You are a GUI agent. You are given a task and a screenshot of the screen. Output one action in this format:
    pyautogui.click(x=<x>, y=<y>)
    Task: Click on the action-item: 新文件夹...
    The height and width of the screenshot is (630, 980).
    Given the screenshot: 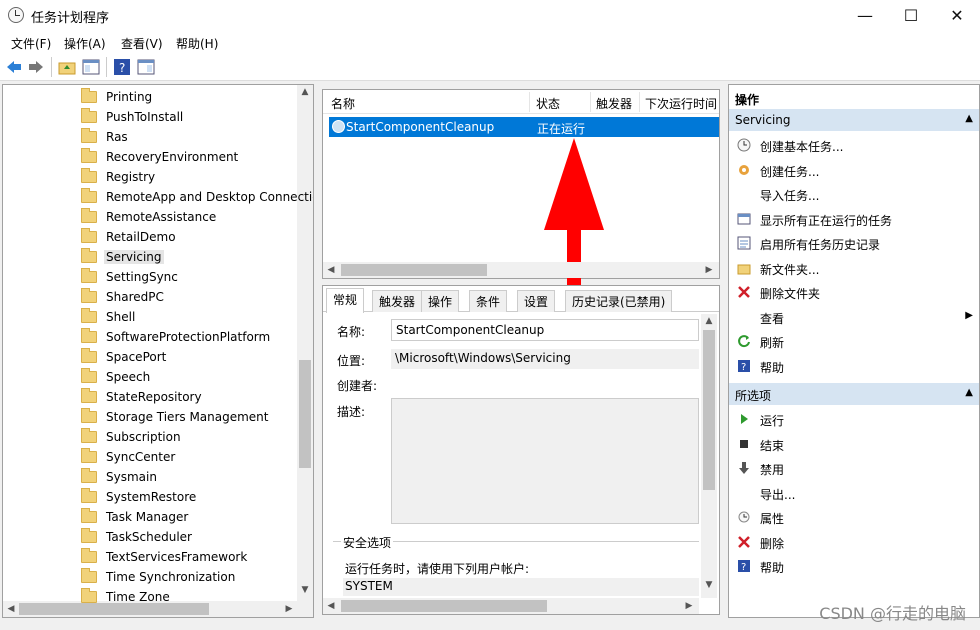 What is the action you would take?
    pyautogui.click(x=854, y=268)
    